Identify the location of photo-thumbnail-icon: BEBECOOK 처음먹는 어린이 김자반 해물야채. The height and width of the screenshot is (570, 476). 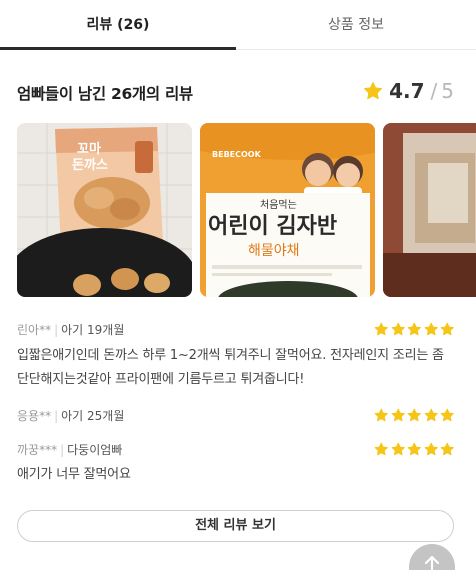
(287, 210).